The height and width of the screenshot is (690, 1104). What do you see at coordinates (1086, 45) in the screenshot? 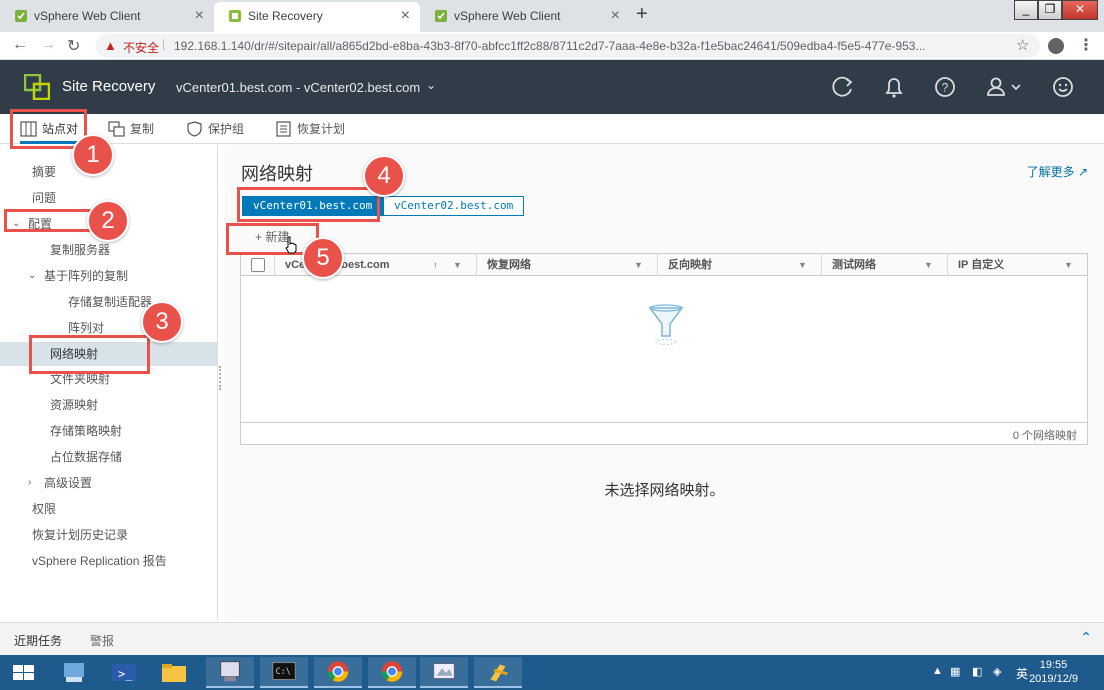
I see `browser-menu-icon: ⋮` at bounding box center [1086, 45].